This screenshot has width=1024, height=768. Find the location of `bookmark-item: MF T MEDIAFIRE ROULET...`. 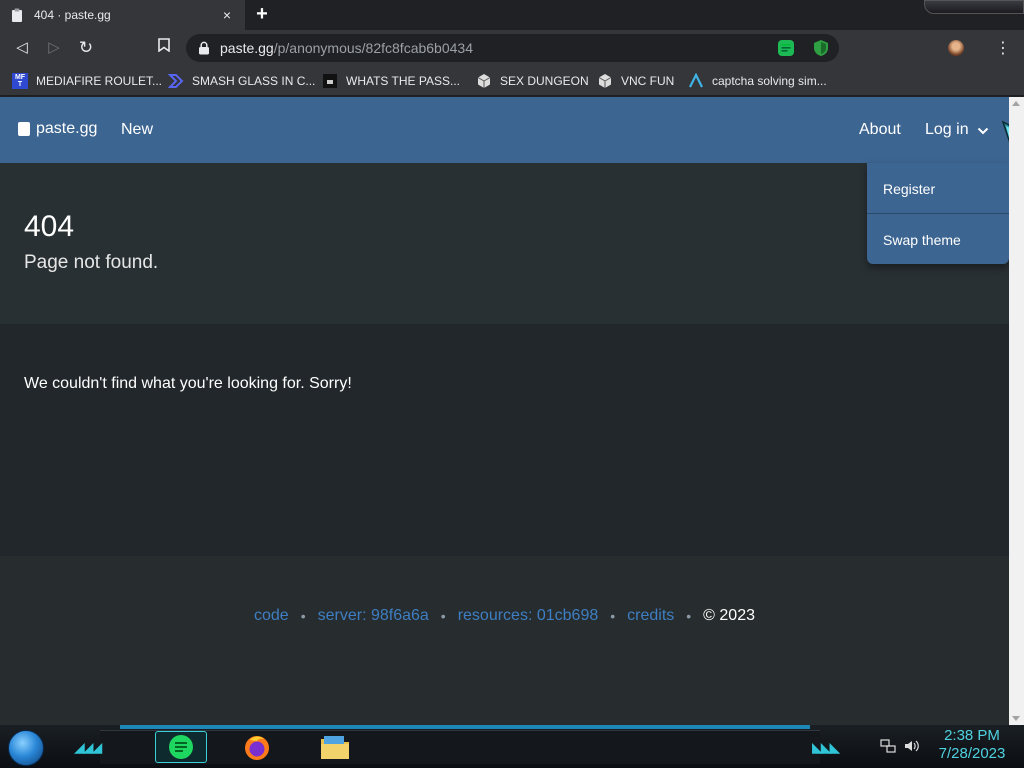

bookmark-item: MF T MEDIAFIRE ROULET... is located at coordinates (87, 81).